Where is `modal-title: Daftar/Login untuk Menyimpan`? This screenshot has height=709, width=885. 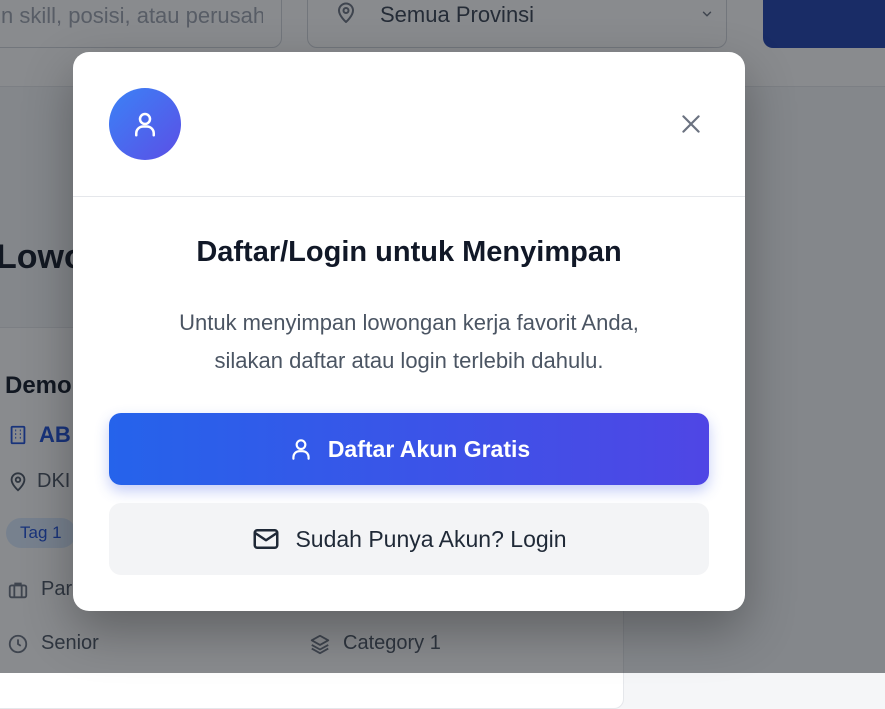 modal-title: Daftar/Login untuk Menyimpan is located at coordinates (409, 252).